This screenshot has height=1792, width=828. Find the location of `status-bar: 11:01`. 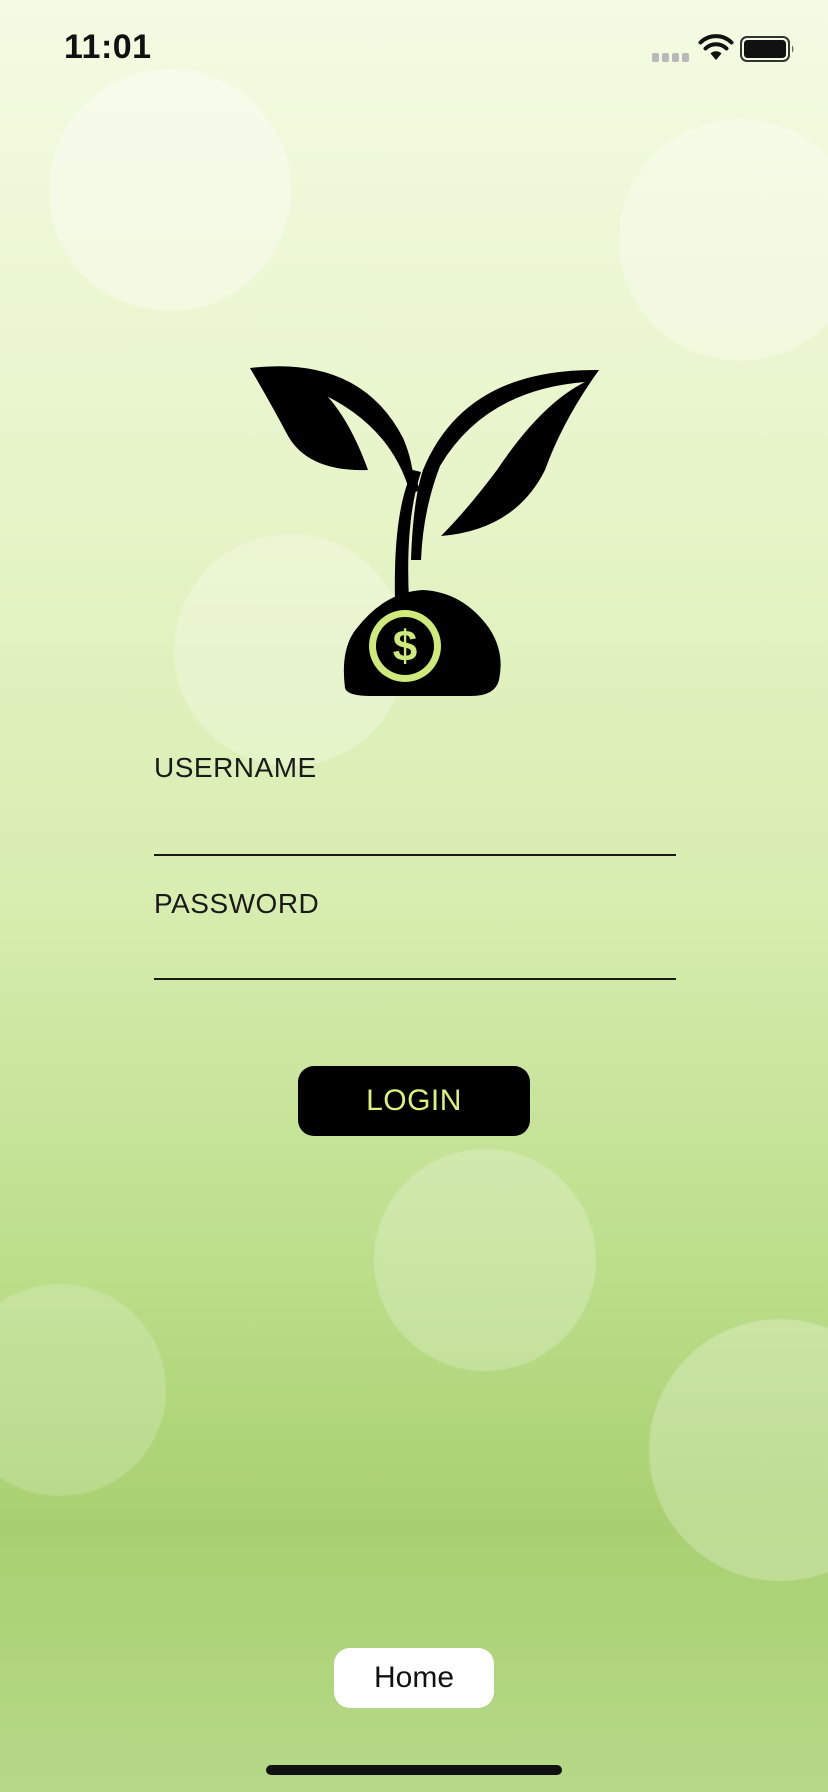

status-bar: 11:01 is located at coordinates (414, 50).